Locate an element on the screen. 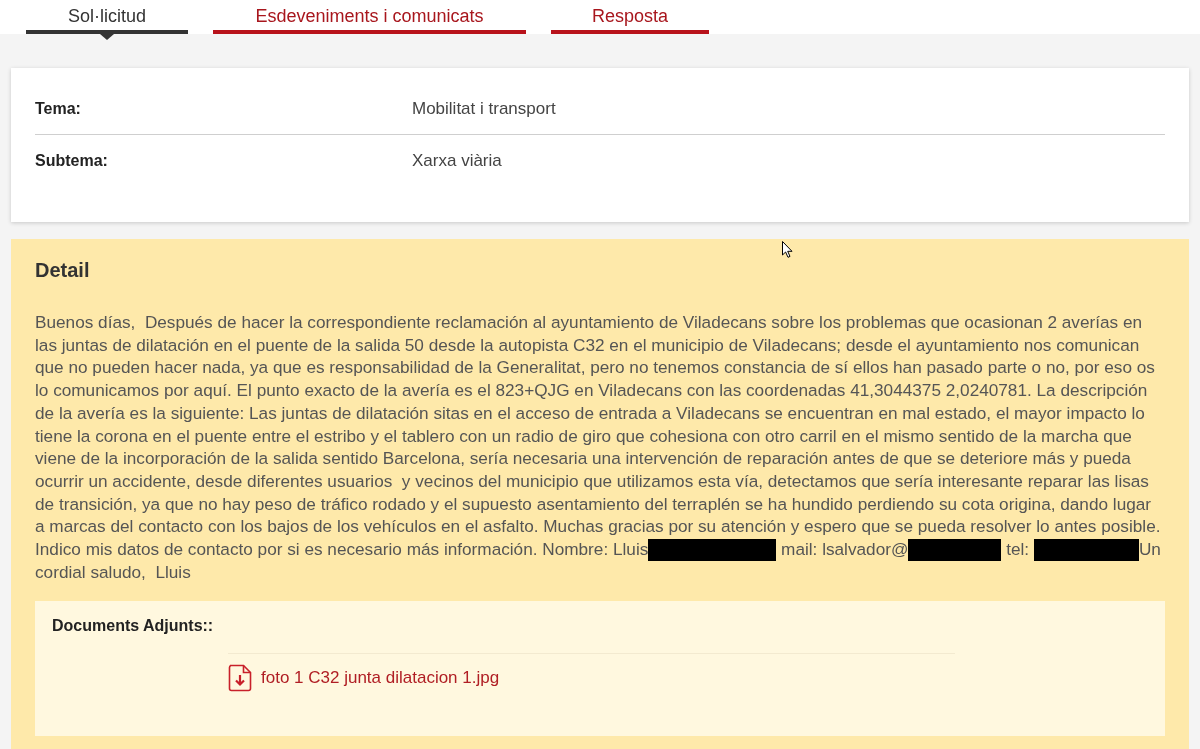  field-label: Tema: is located at coordinates (58, 108).